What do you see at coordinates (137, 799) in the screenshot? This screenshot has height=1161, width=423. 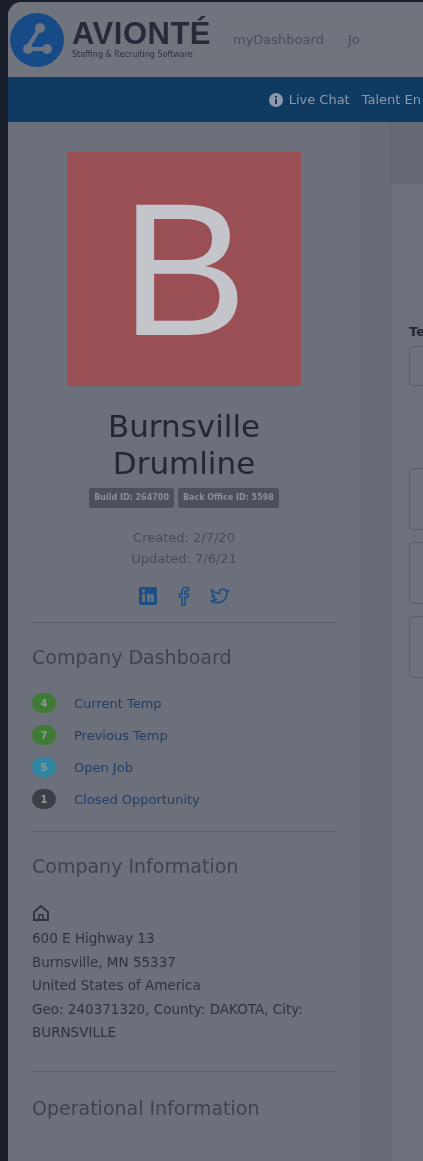 I see `dashboard-link: Closed Opportunity` at bounding box center [137, 799].